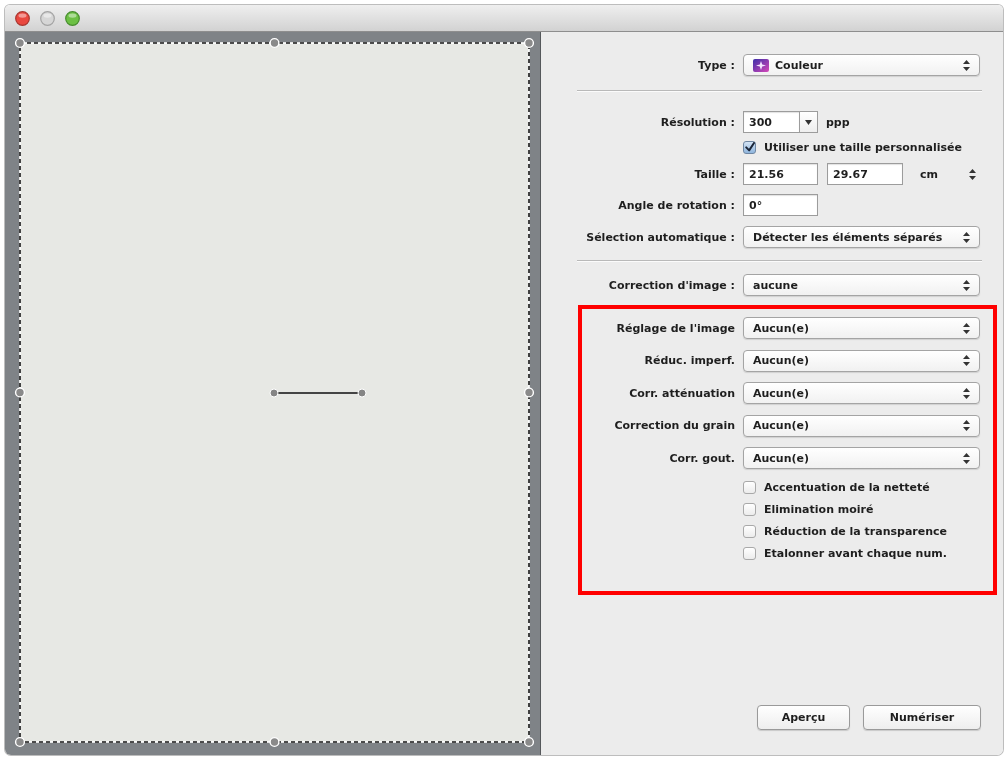  What do you see at coordinates (847, 487) in the screenshot?
I see `checkbox-label: Accentuation de la netteté` at bounding box center [847, 487].